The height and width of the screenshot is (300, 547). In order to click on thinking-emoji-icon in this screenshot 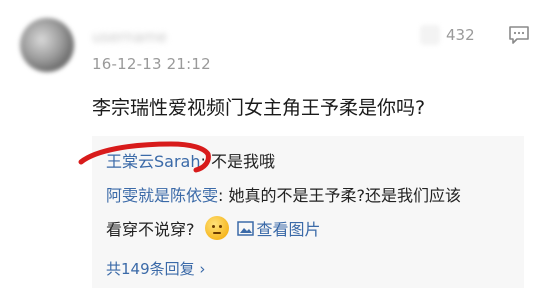, I will do `click(216, 228)`.